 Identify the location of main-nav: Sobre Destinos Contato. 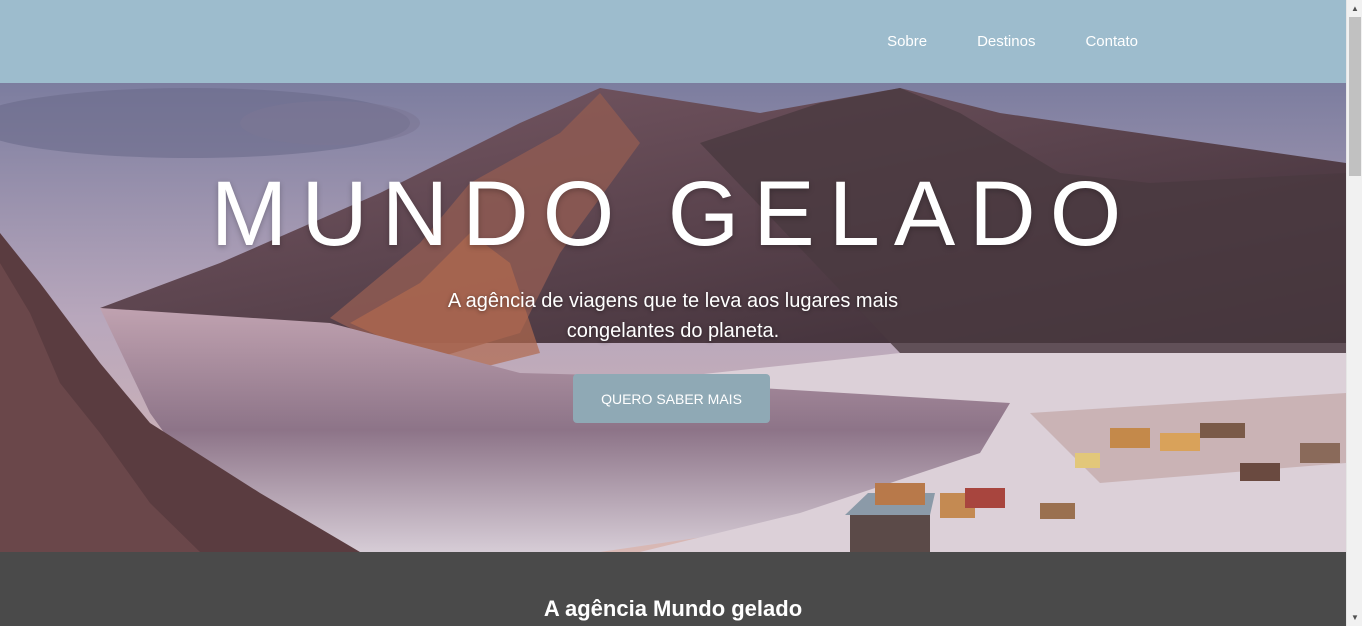
(987, 41).